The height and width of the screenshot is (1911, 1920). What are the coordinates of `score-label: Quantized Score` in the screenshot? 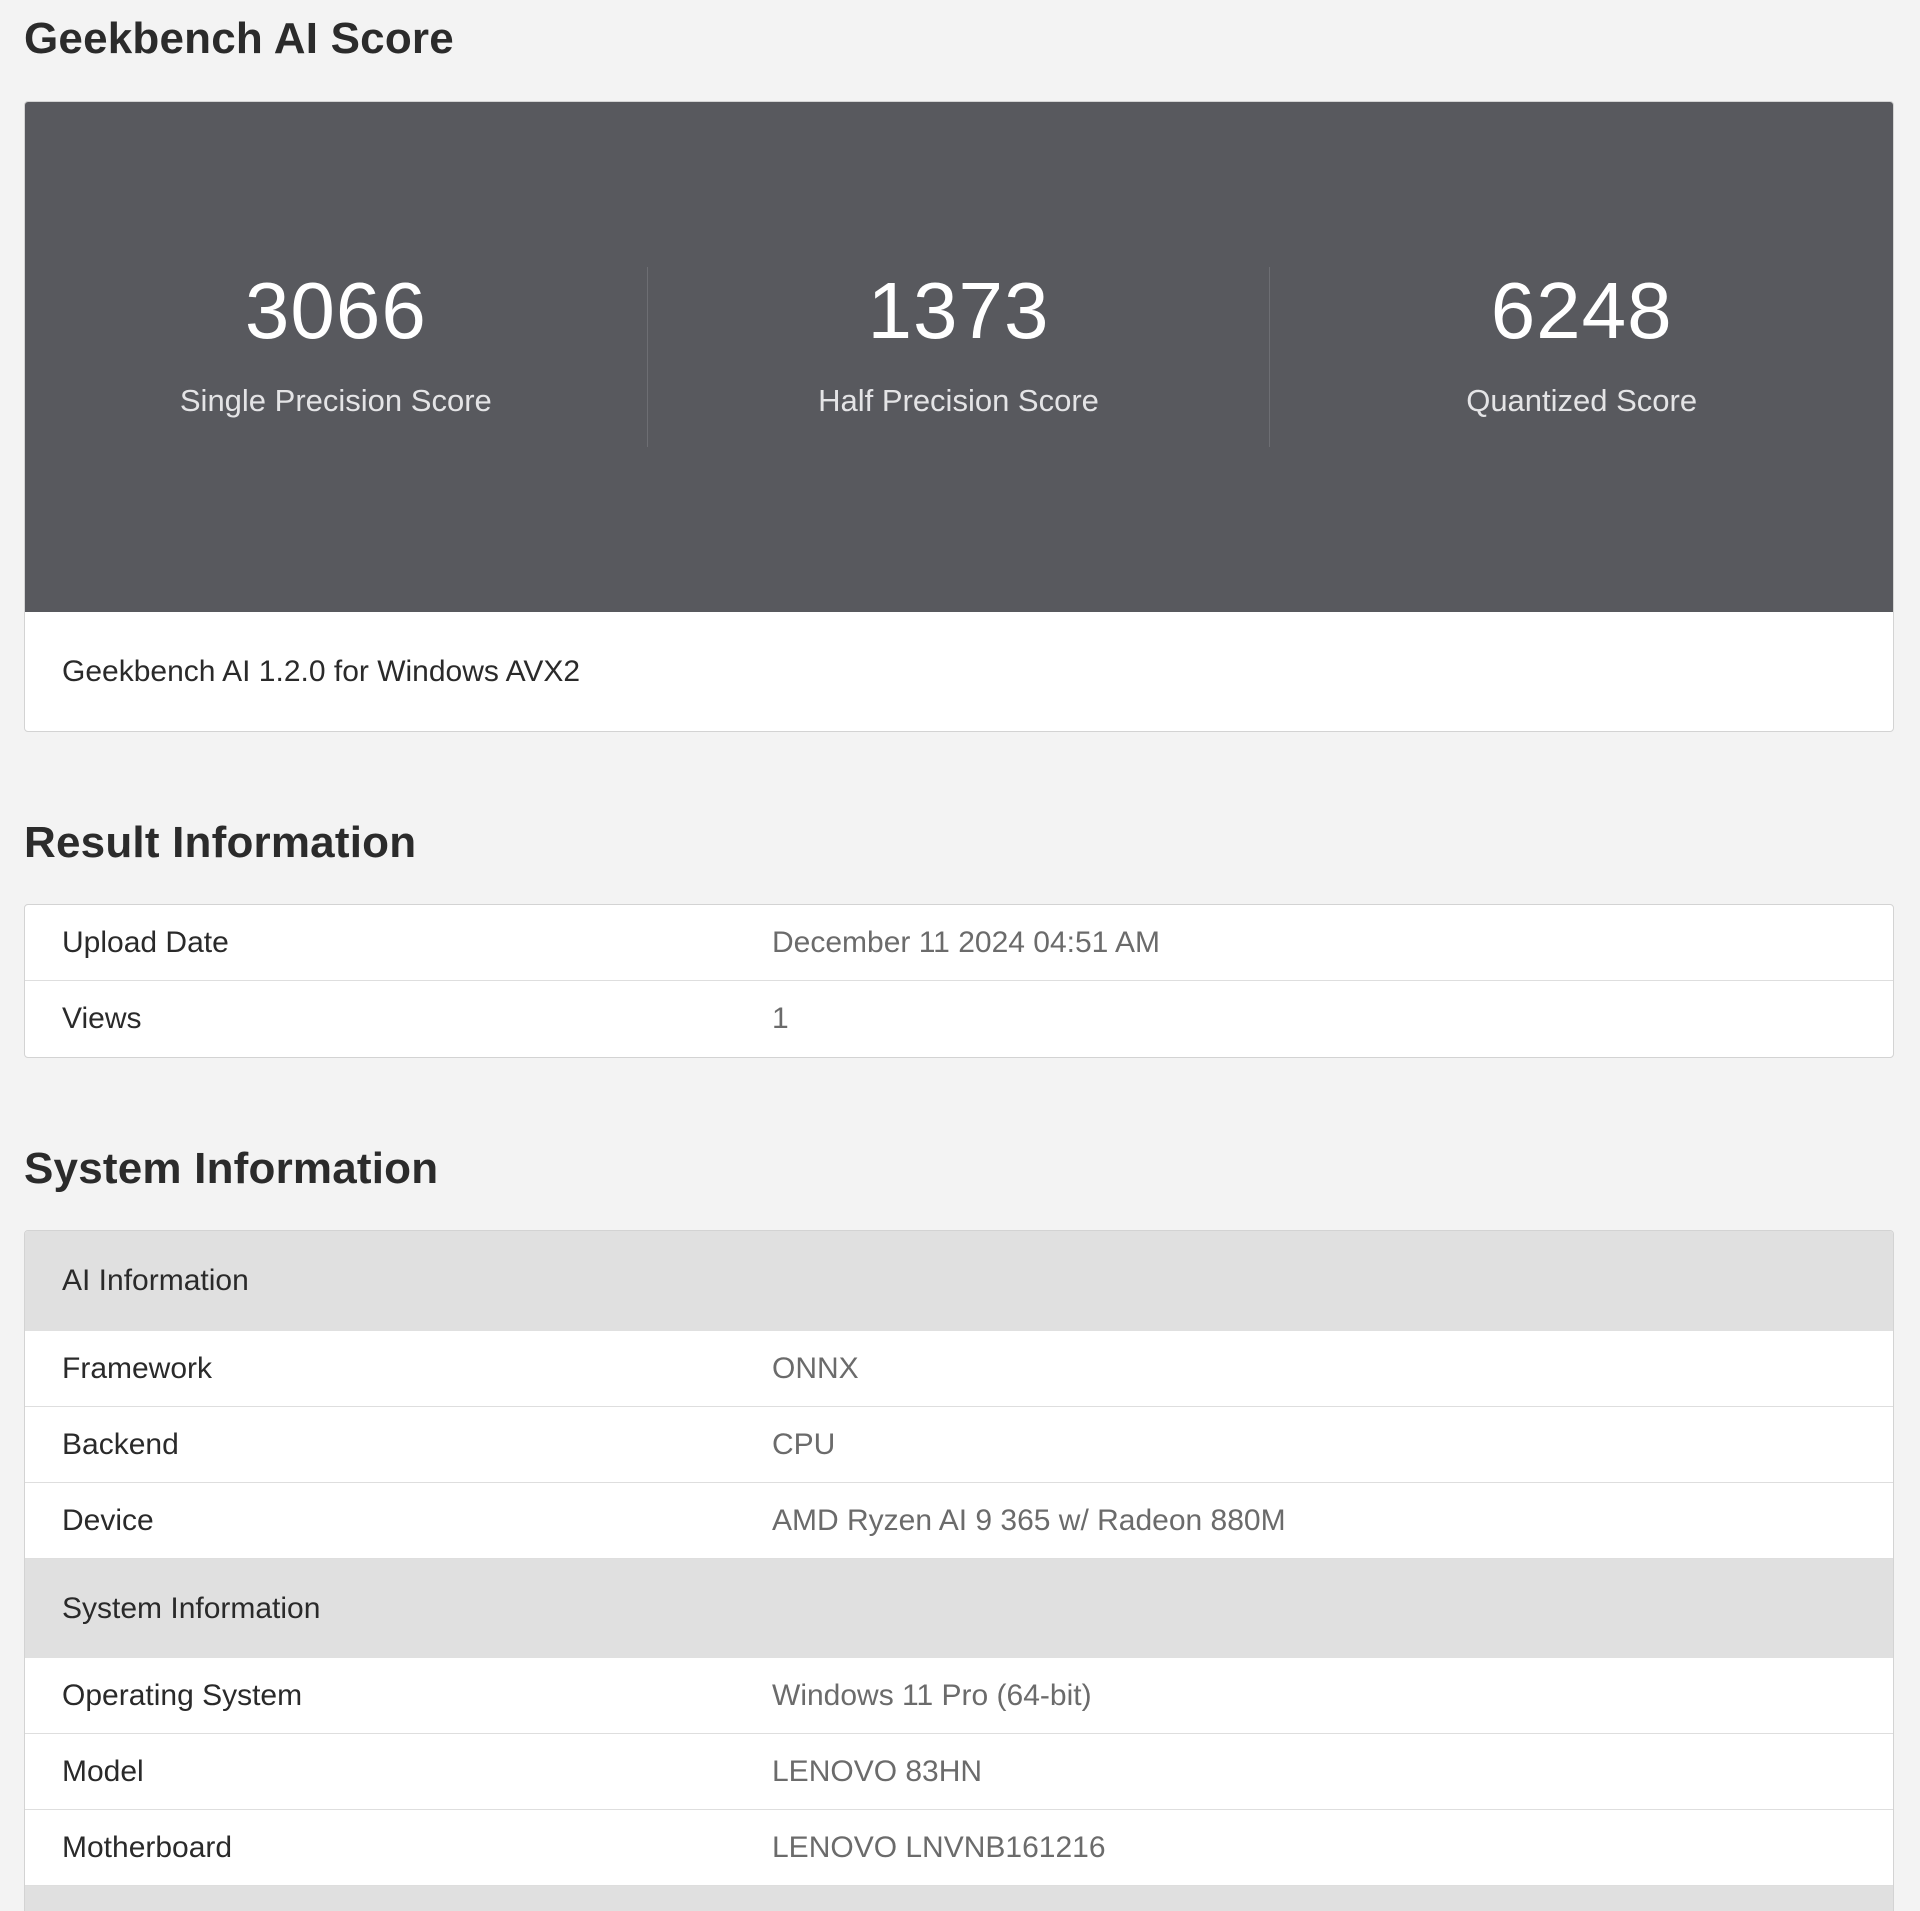 It's located at (1582, 400).